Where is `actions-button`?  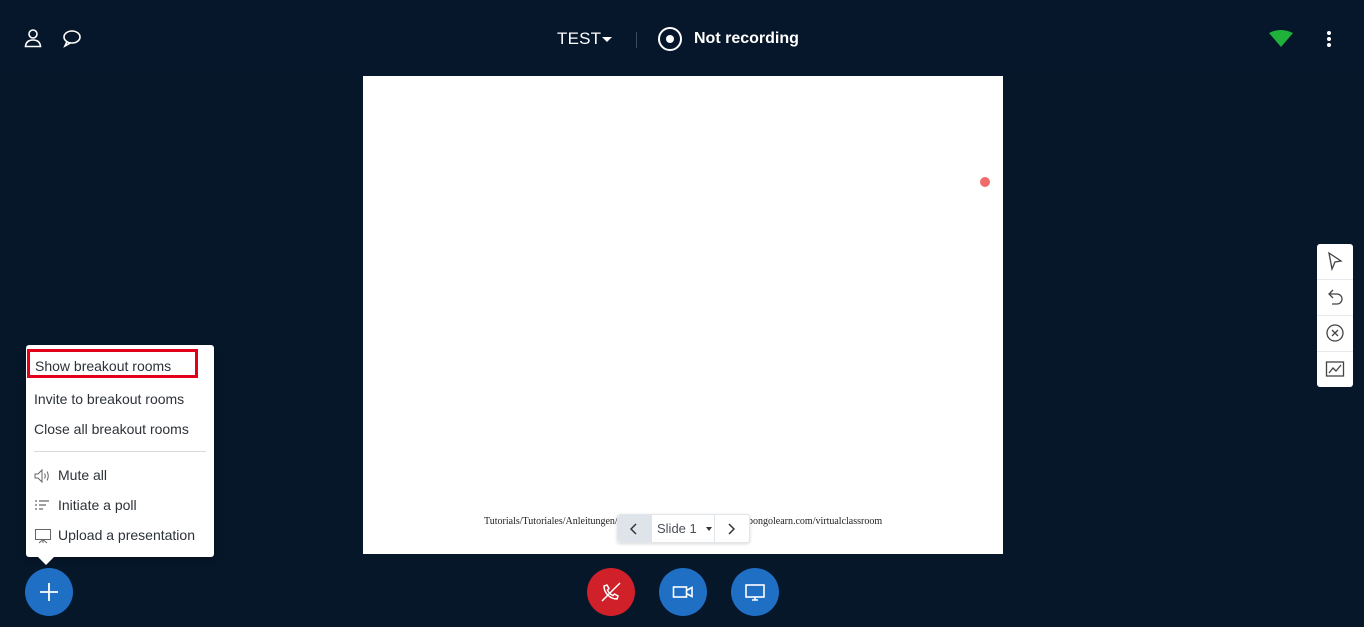
actions-button is located at coordinates (49, 592).